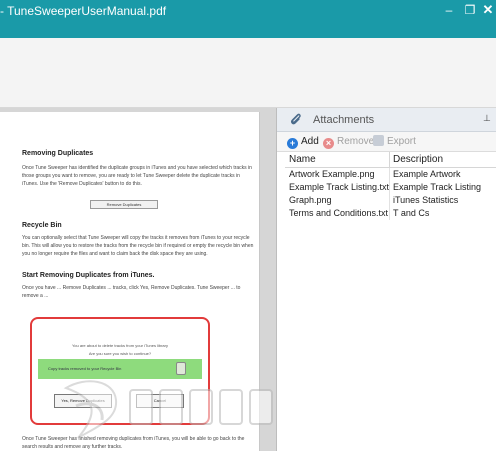 This screenshot has width=496, height=451. I want to click on attachment-name: Example Track Listing.txt, so click(339, 187).